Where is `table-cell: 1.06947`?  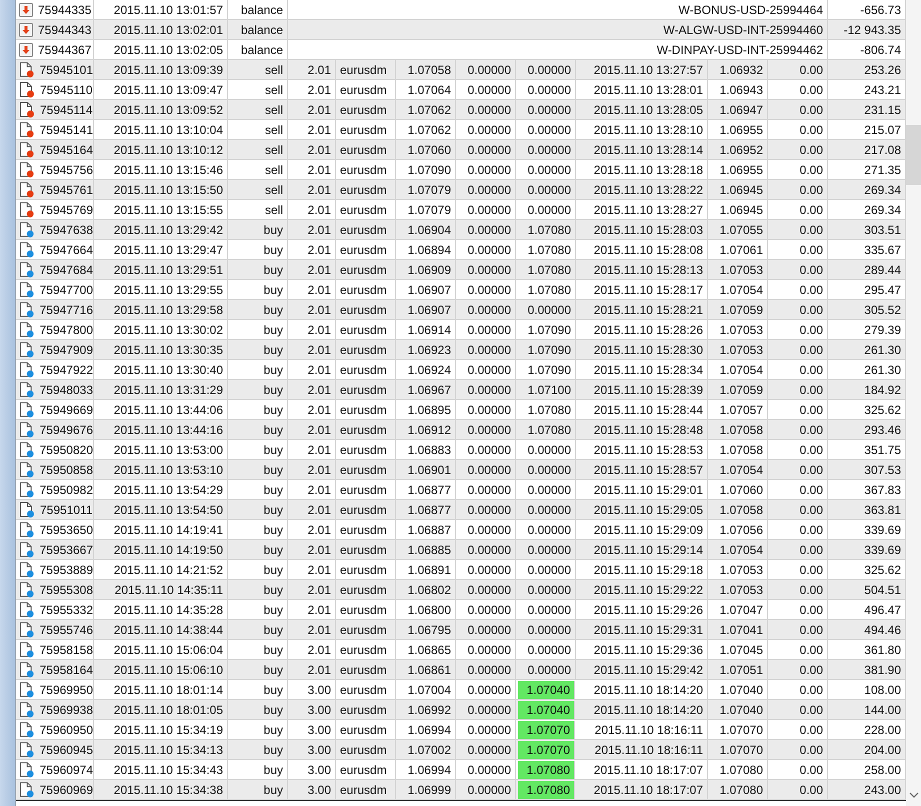
table-cell: 1.06947 is located at coordinates (738, 109).